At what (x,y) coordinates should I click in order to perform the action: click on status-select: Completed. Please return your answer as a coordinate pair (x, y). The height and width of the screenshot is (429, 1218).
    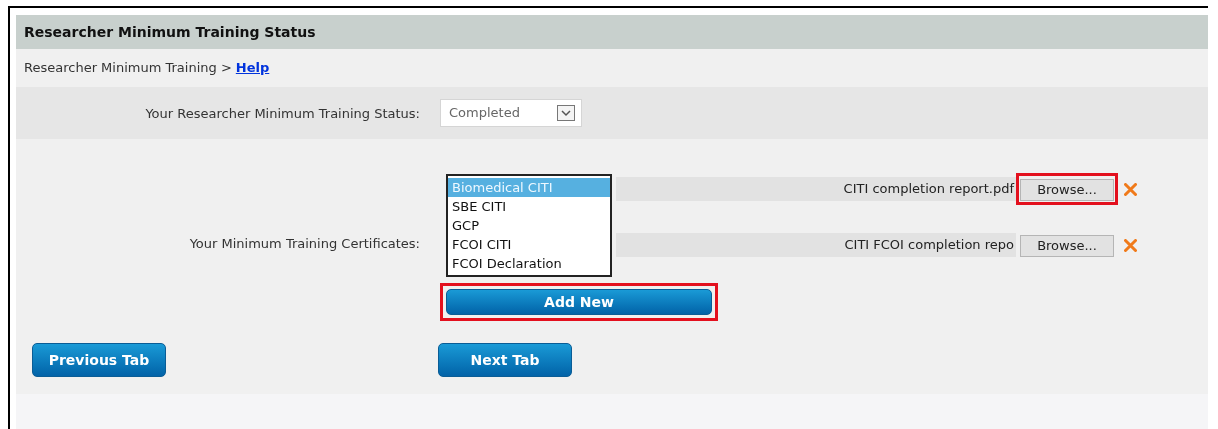
    Looking at the image, I should click on (511, 113).